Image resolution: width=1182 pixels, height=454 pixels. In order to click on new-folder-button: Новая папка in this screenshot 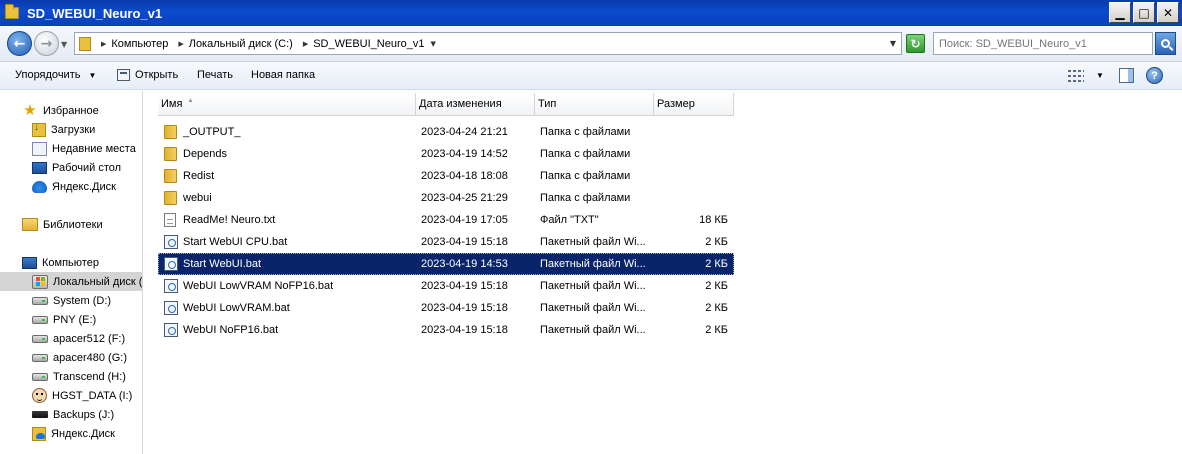, I will do `click(283, 75)`.